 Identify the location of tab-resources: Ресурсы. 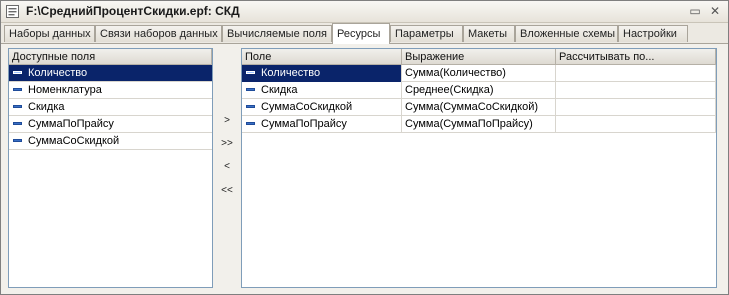
(361, 33).